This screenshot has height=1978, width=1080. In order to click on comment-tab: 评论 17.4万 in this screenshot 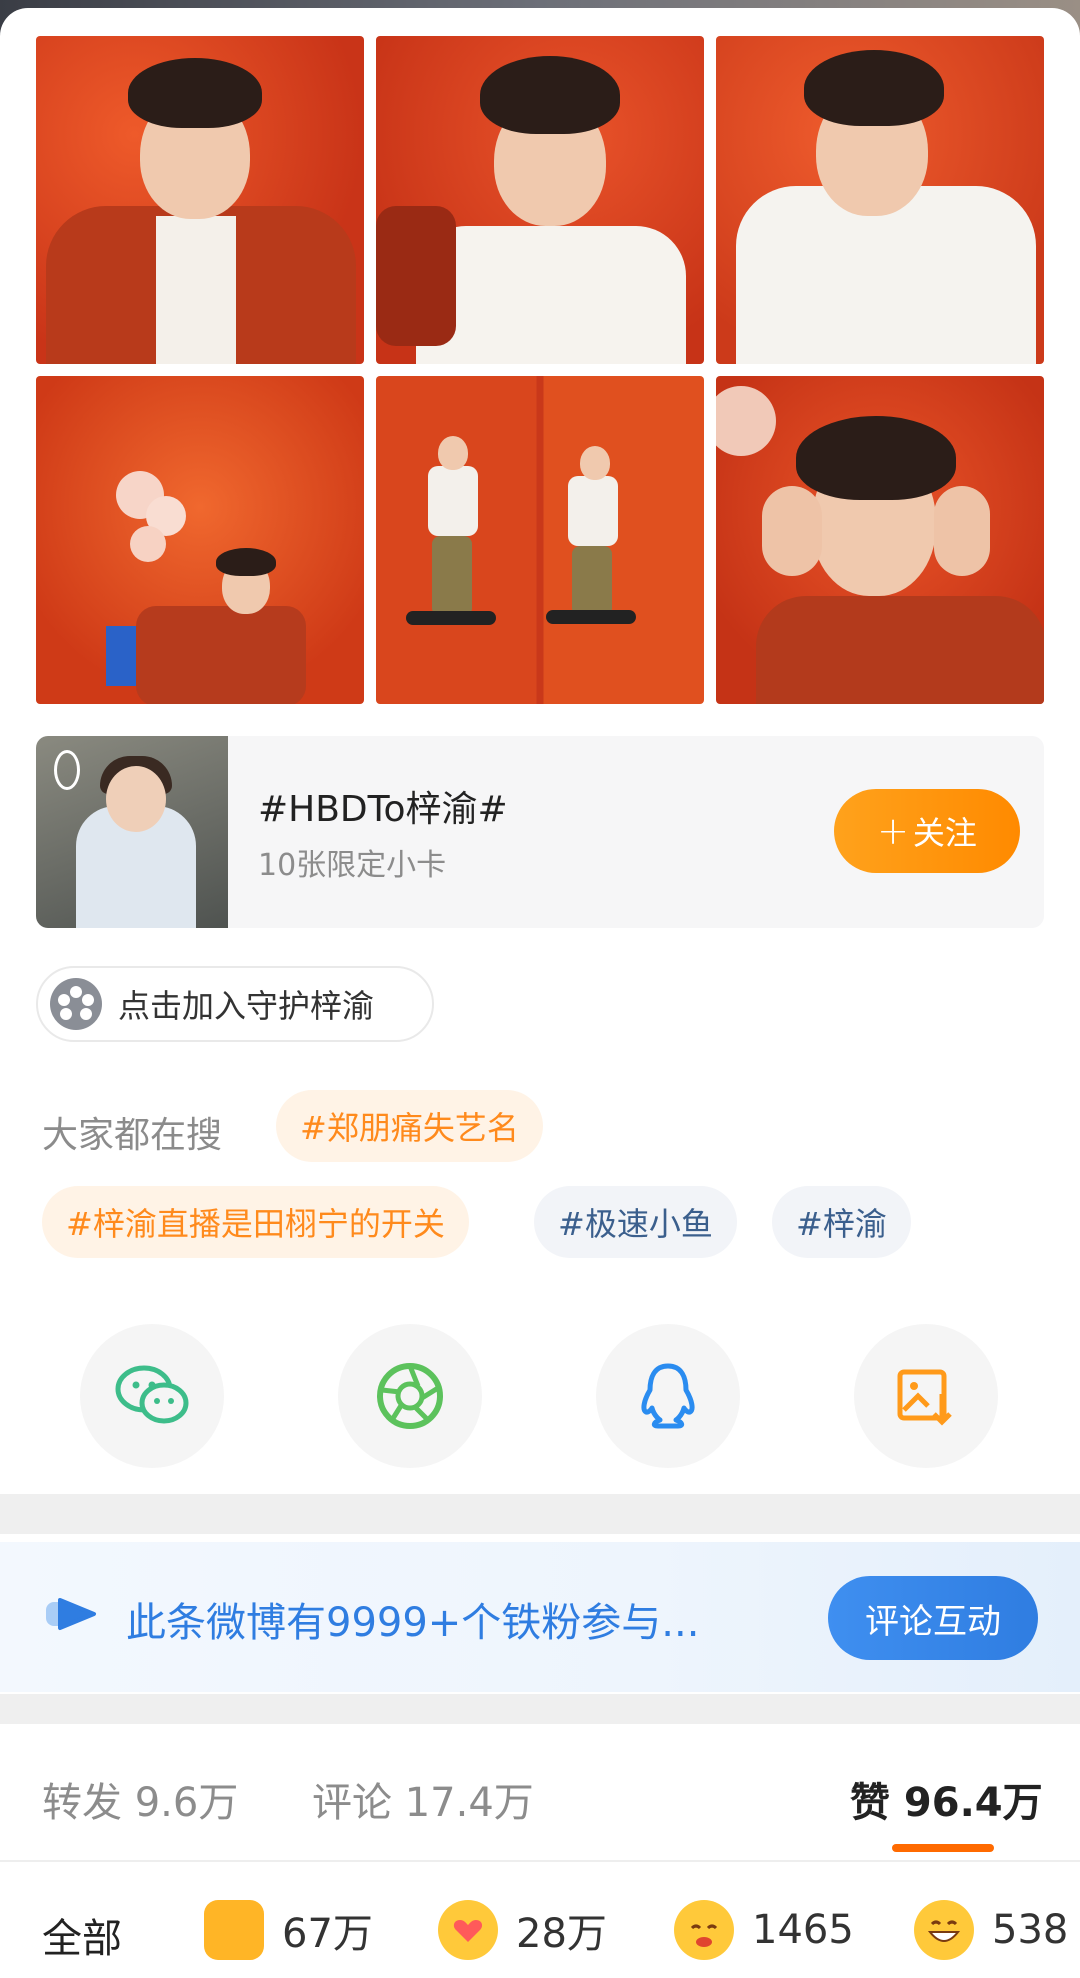, I will do `click(423, 1799)`.